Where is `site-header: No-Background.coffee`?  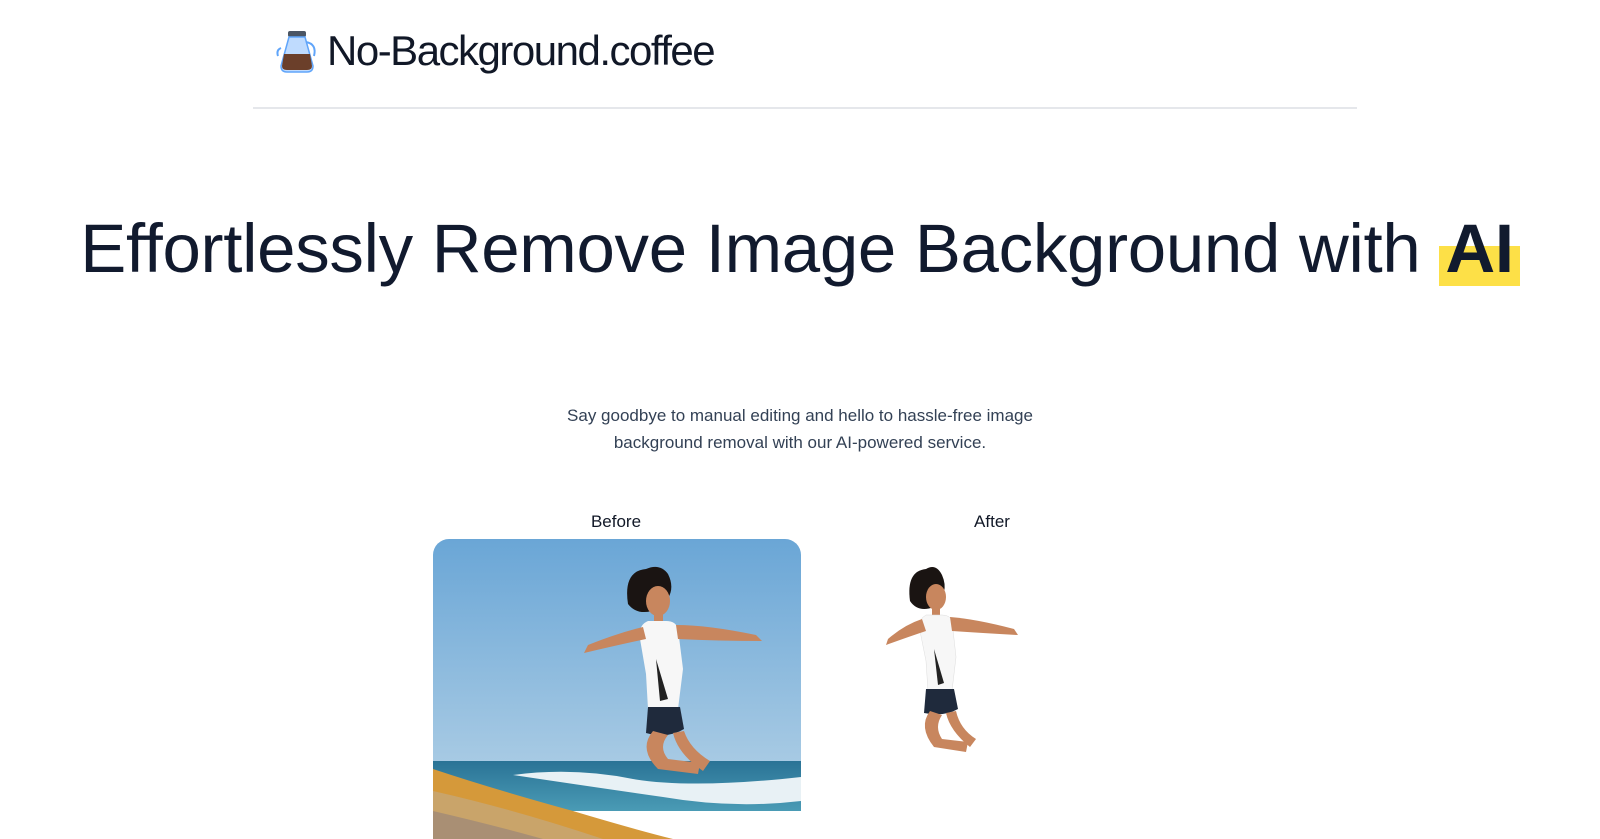
site-header: No-Background.coffee is located at coordinates (805, 54).